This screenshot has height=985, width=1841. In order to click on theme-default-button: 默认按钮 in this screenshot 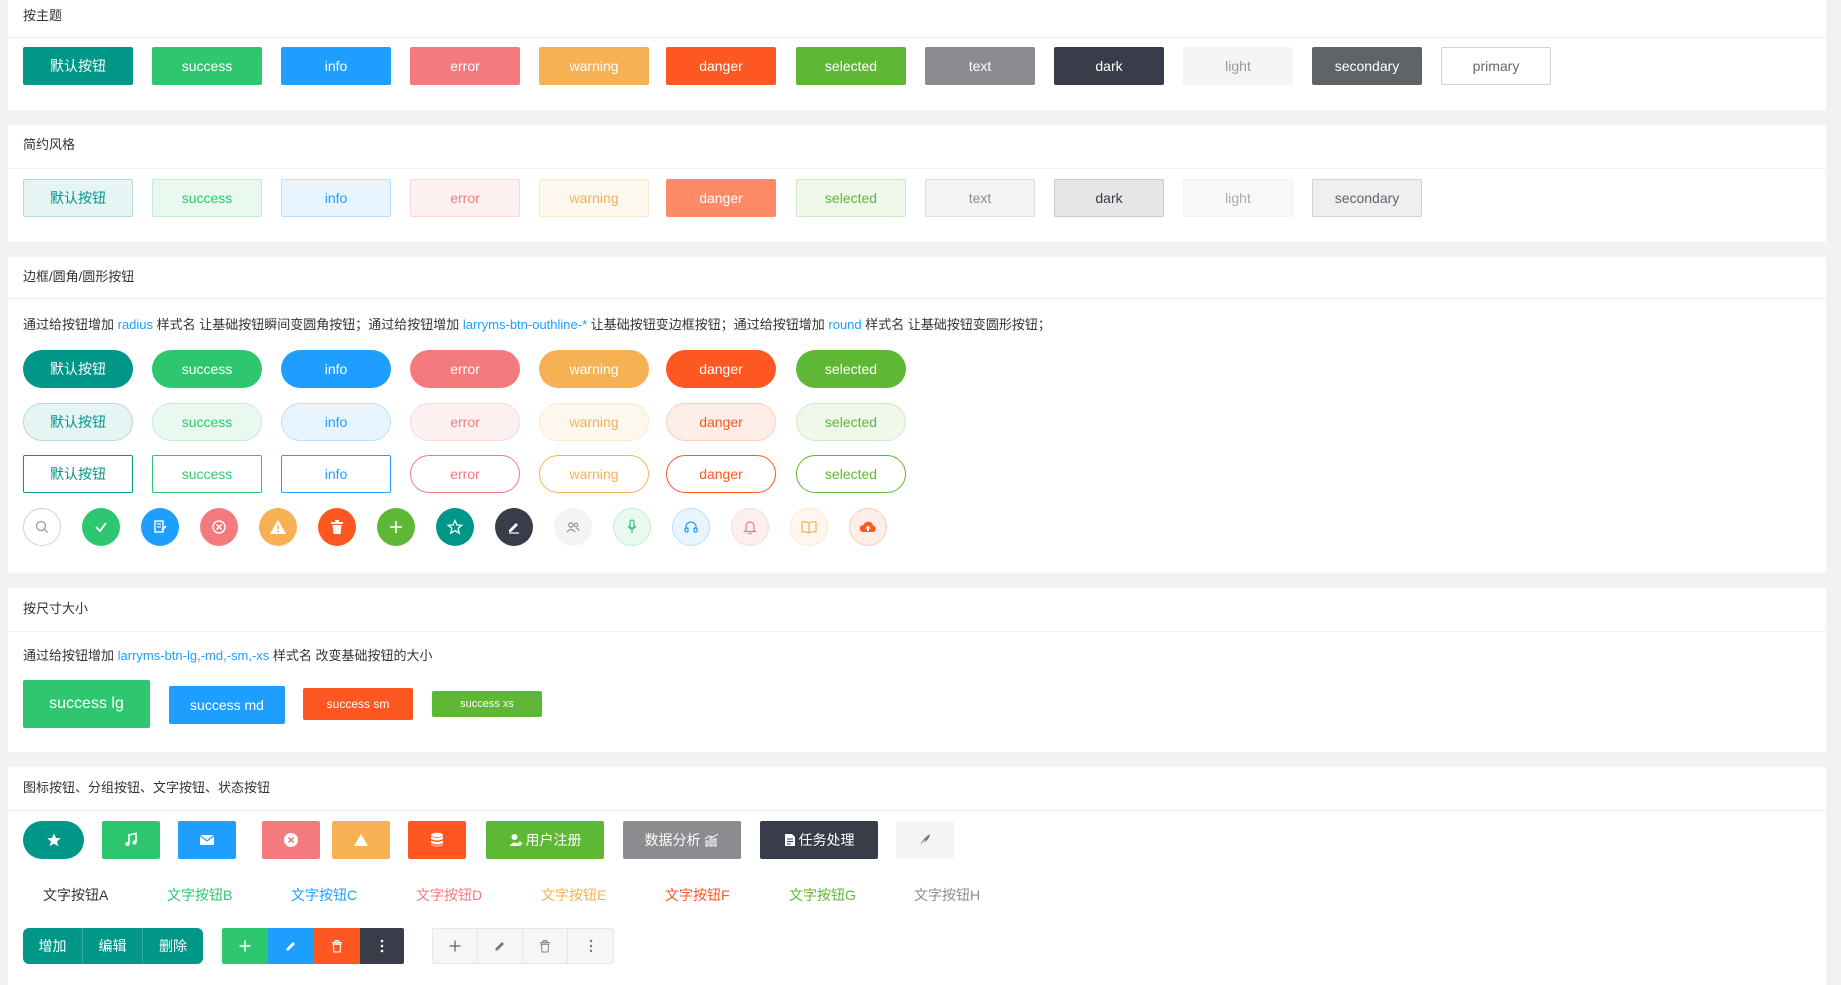, I will do `click(78, 66)`.